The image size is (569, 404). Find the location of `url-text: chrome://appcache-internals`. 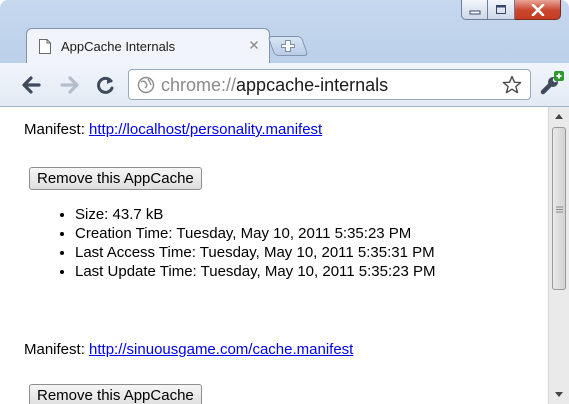

url-text: chrome://appcache-internals is located at coordinates (274, 85).